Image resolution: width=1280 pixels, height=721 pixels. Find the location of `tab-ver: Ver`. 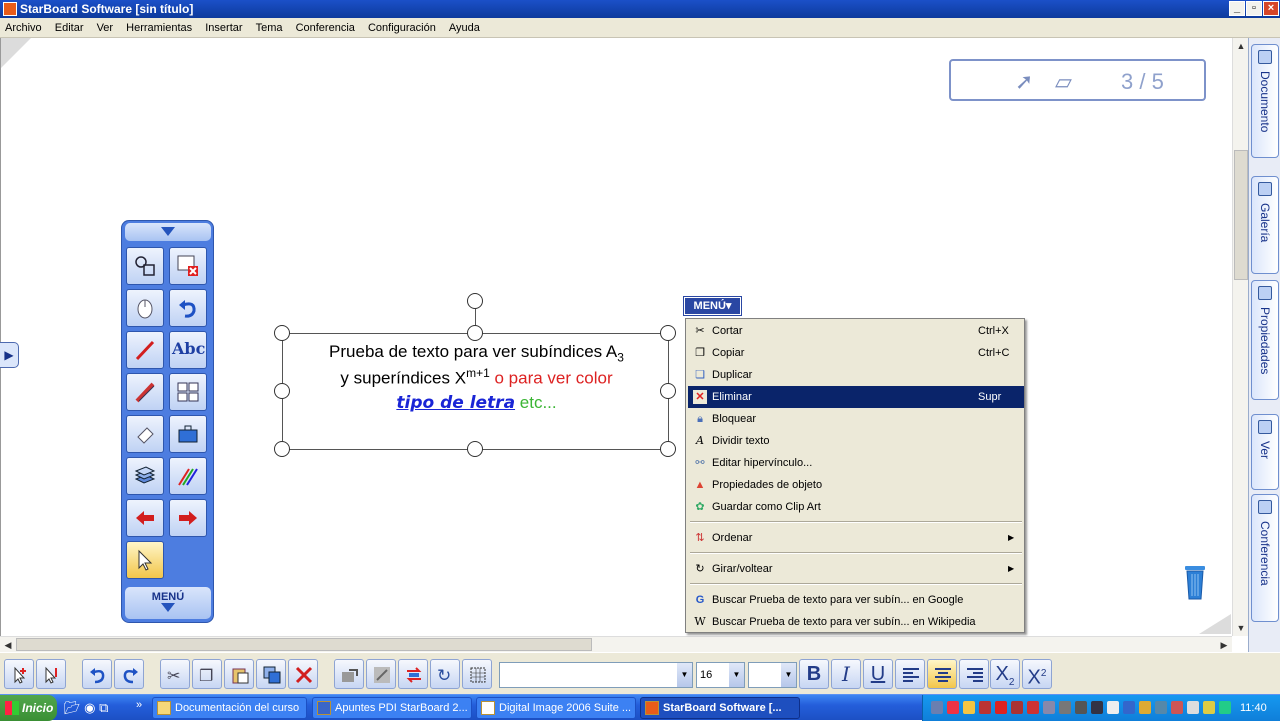

tab-ver: Ver is located at coordinates (1265, 452).